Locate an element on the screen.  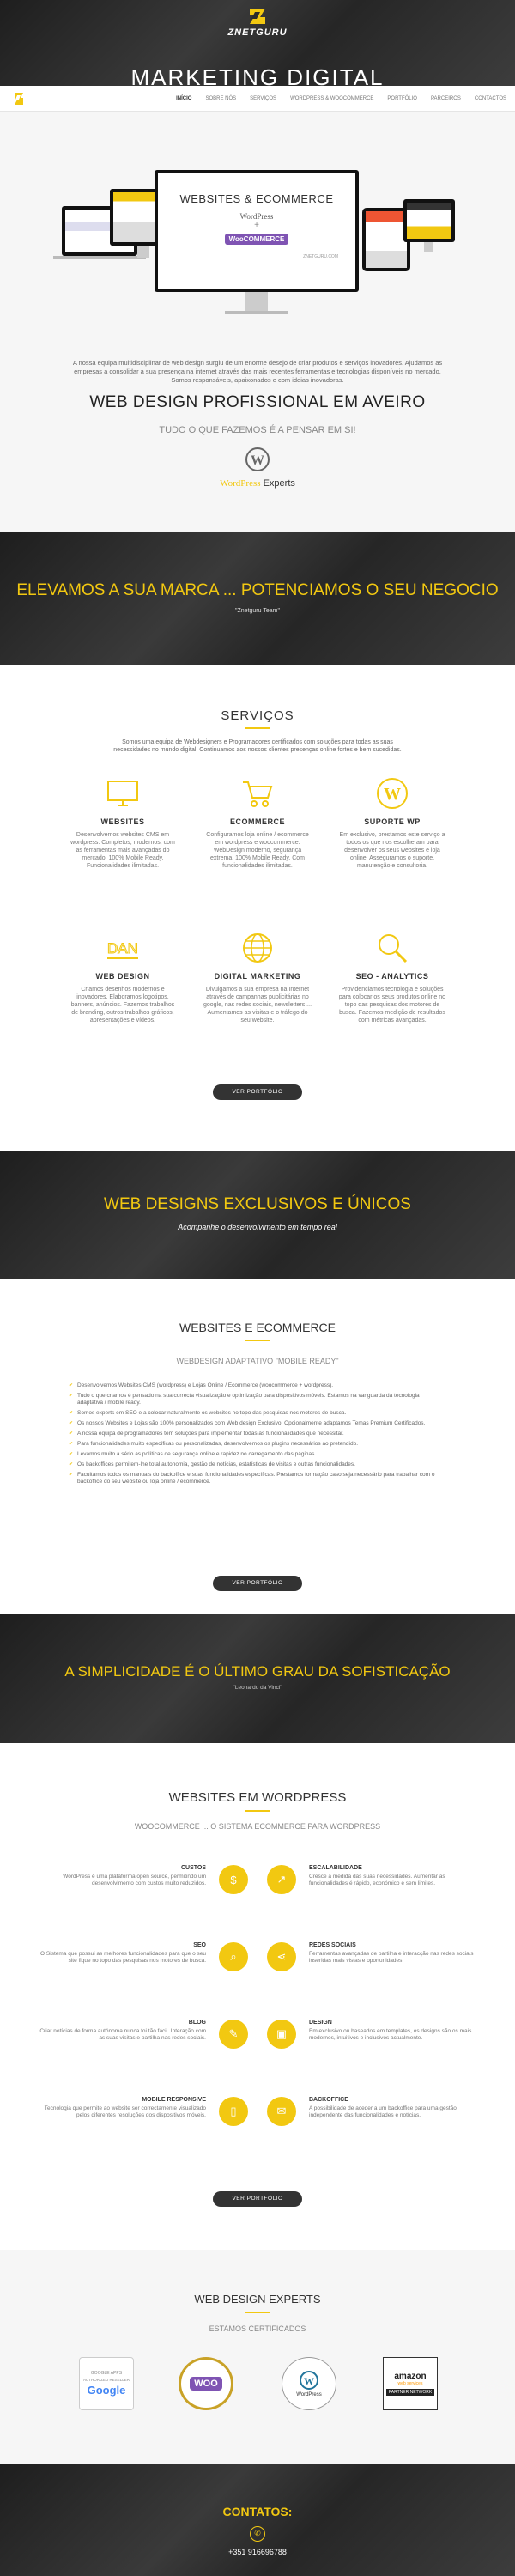
badge-line: AUTHORIZED RESELLER is located at coordinates (106, 2380).